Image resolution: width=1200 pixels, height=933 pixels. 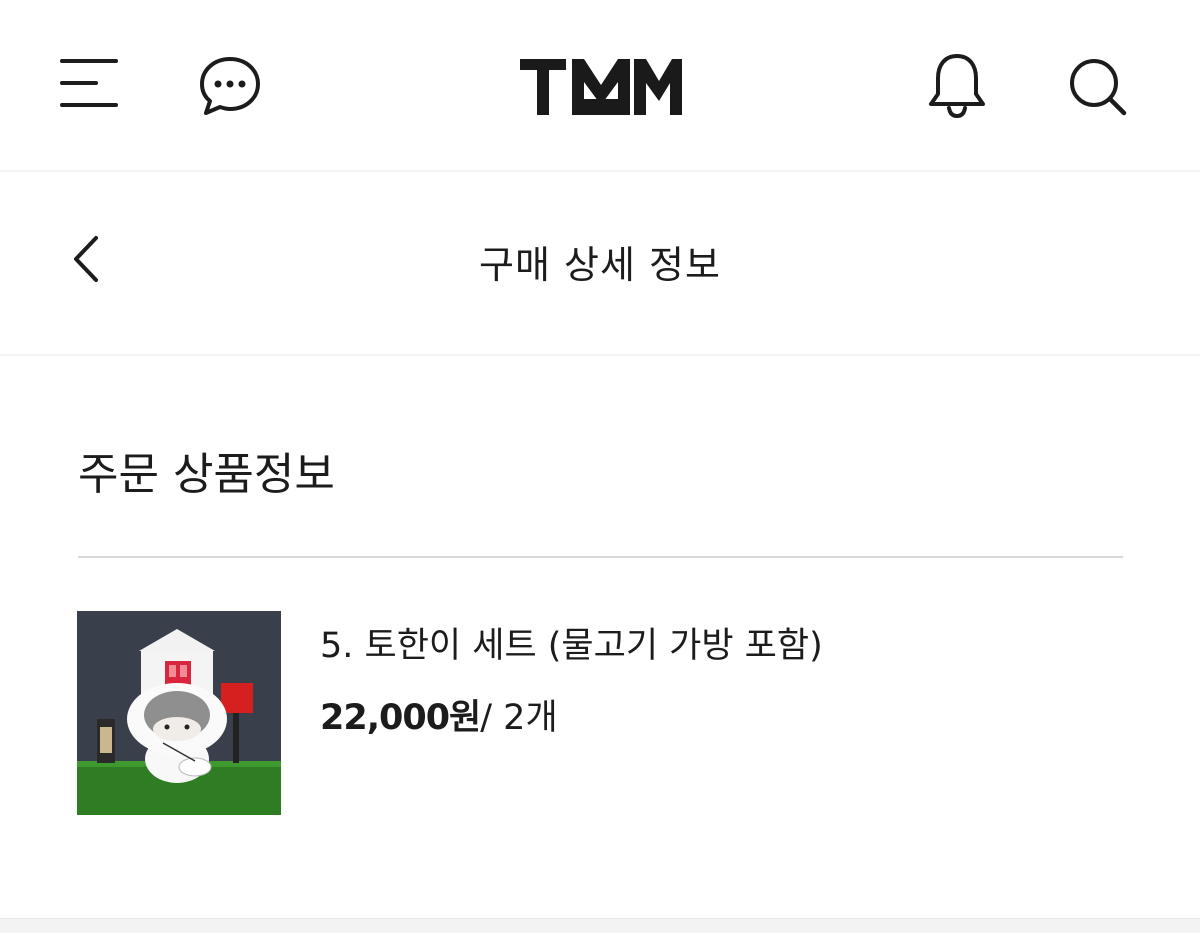 I want to click on chat-button, so click(x=230, y=86).